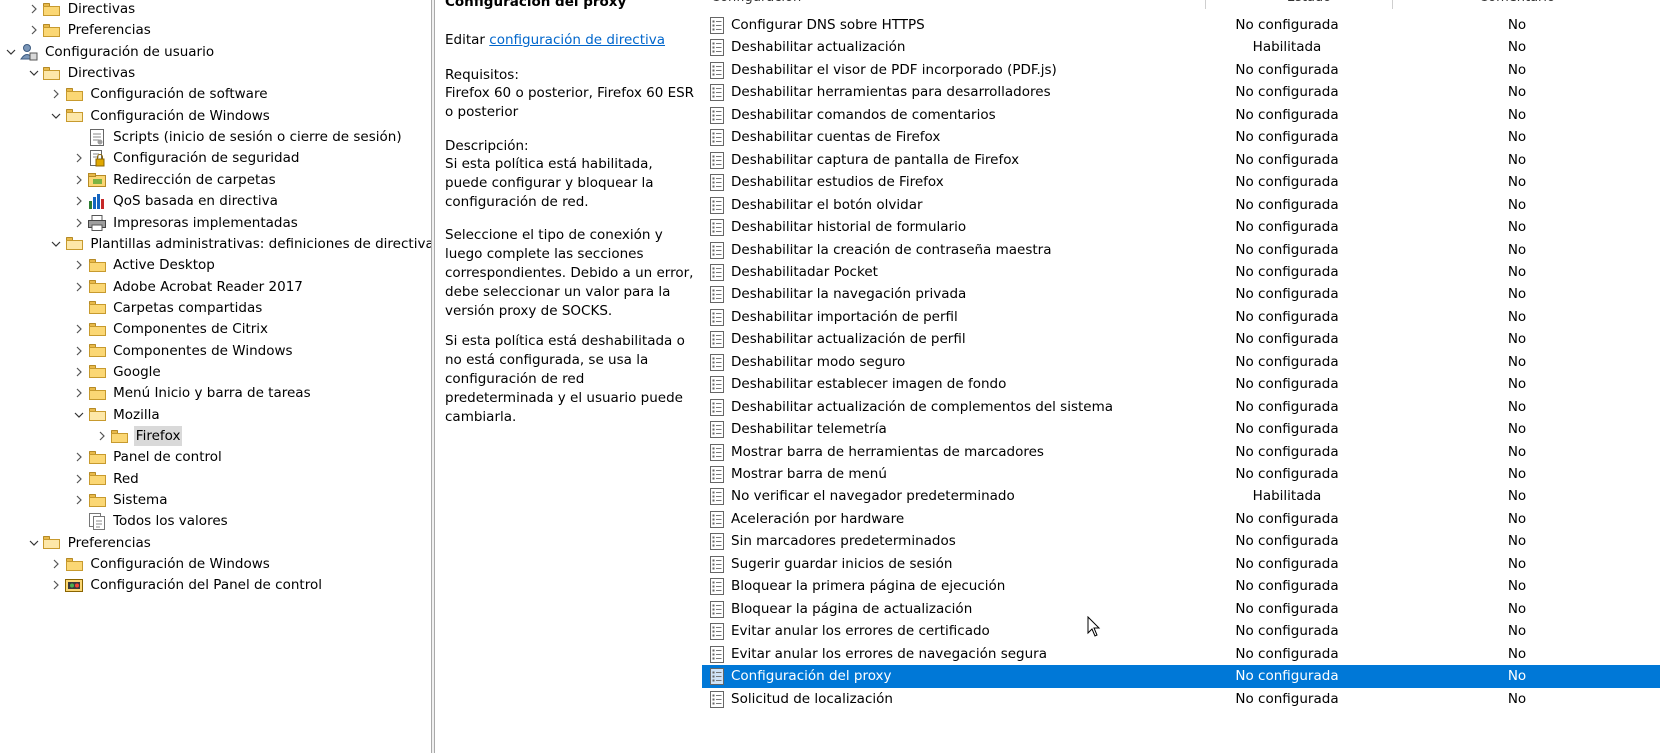 This screenshot has height=753, width=1660. I want to click on tree-item-directivas-top: Directivas, so click(81, 10).